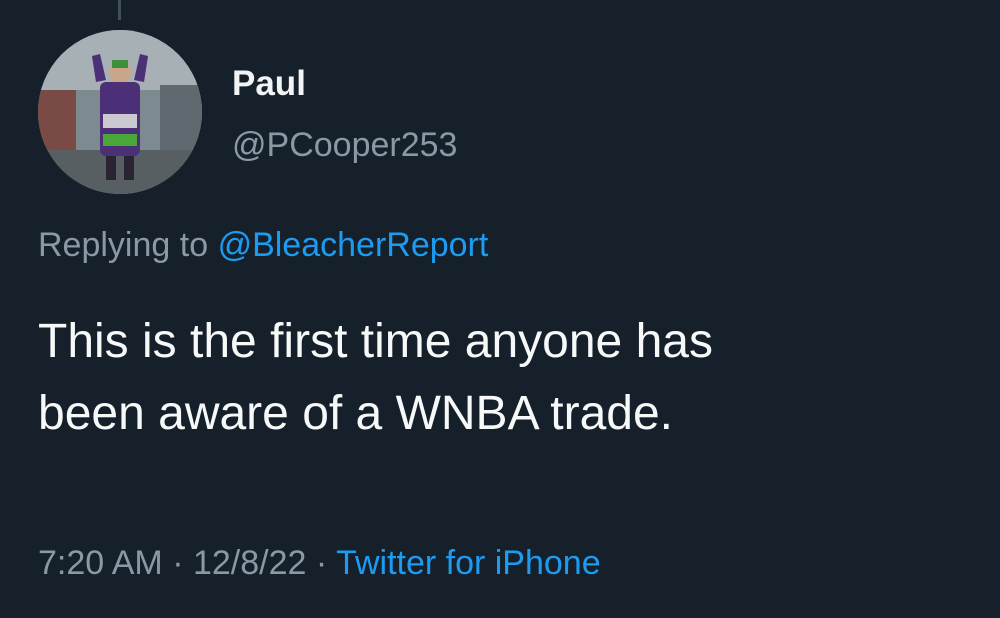 This screenshot has height=618, width=1000. What do you see at coordinates (123, 245) in the screenshot?
I see `replying-to-label: Replying to` at bounding box center [123, 245].